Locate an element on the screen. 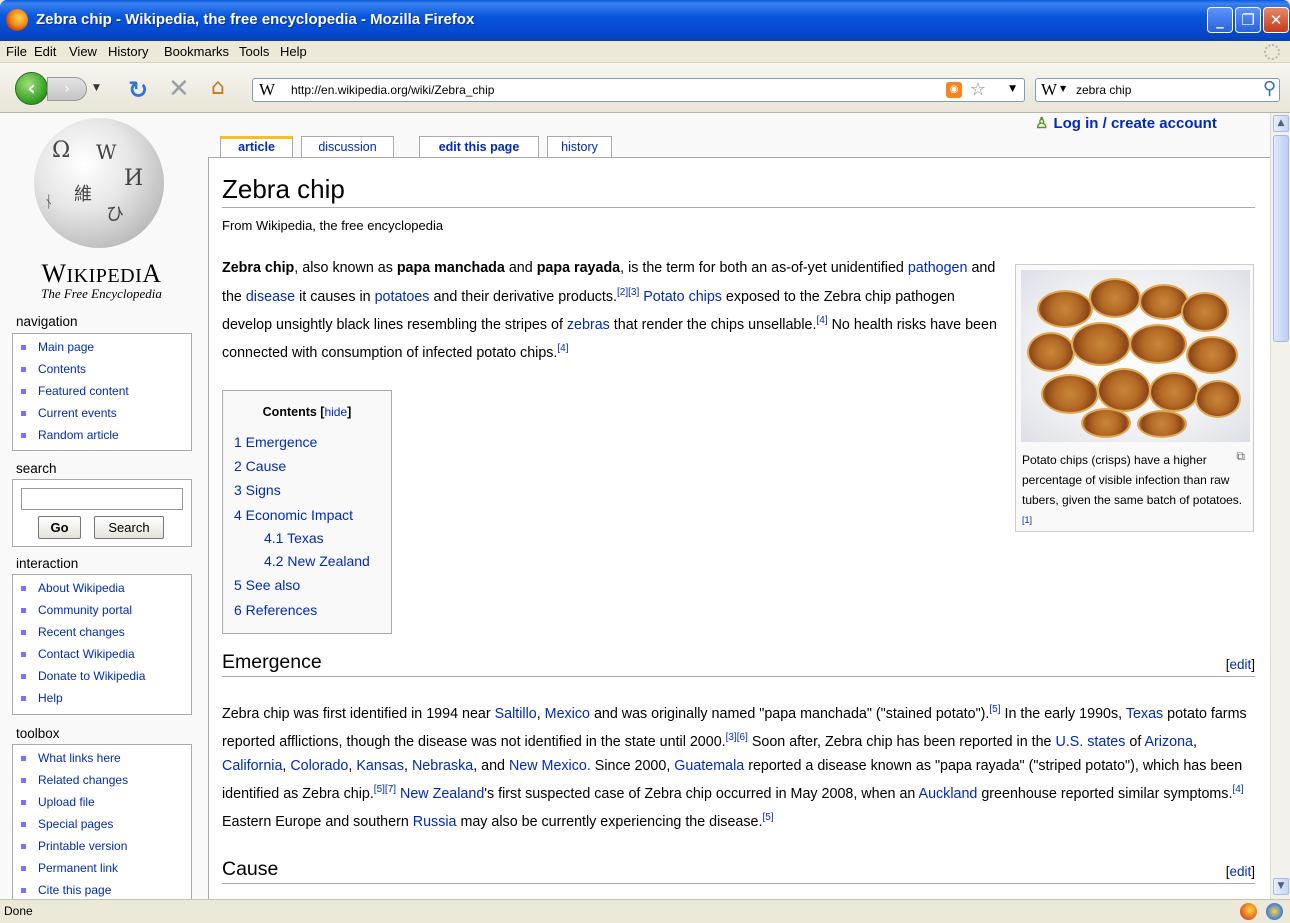 The width and height of the screenshot is (1290, 923). login-link: ♙ Log in / create account is located at coordinates (1126, 123).